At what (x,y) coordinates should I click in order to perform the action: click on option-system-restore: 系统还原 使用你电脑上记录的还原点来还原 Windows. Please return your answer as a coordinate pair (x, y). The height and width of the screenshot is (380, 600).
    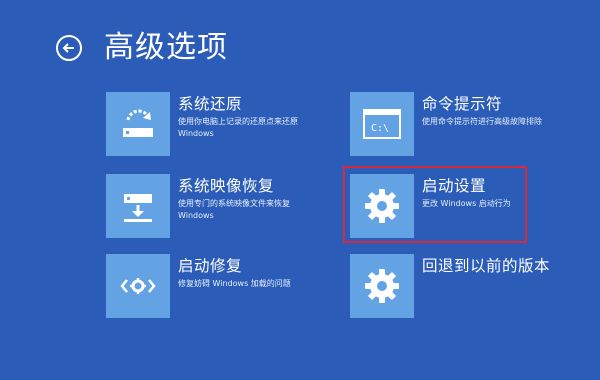
    Looking at the image, I should click on (226, 124).